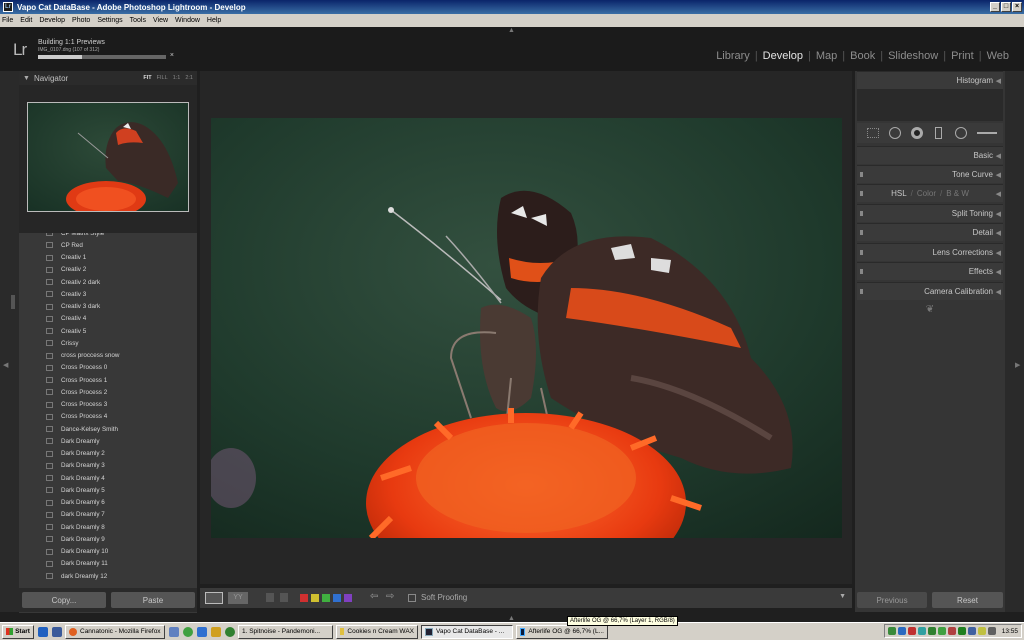  Describe the element at coordinates (147, 78) in the screenshot. I see `zoom-fit: FIT` at that location.